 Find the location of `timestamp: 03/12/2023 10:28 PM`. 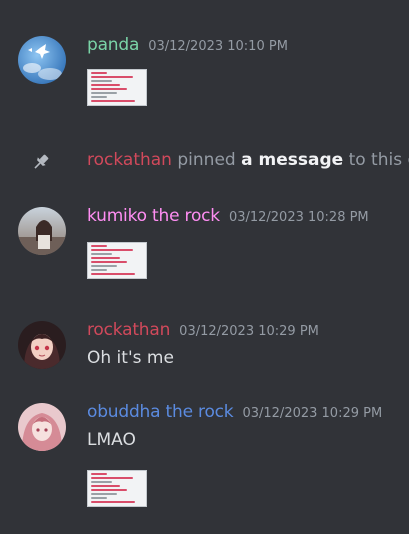

timestamp: 03/12/2023 10:28 PM is located at coordinates (298, 217).